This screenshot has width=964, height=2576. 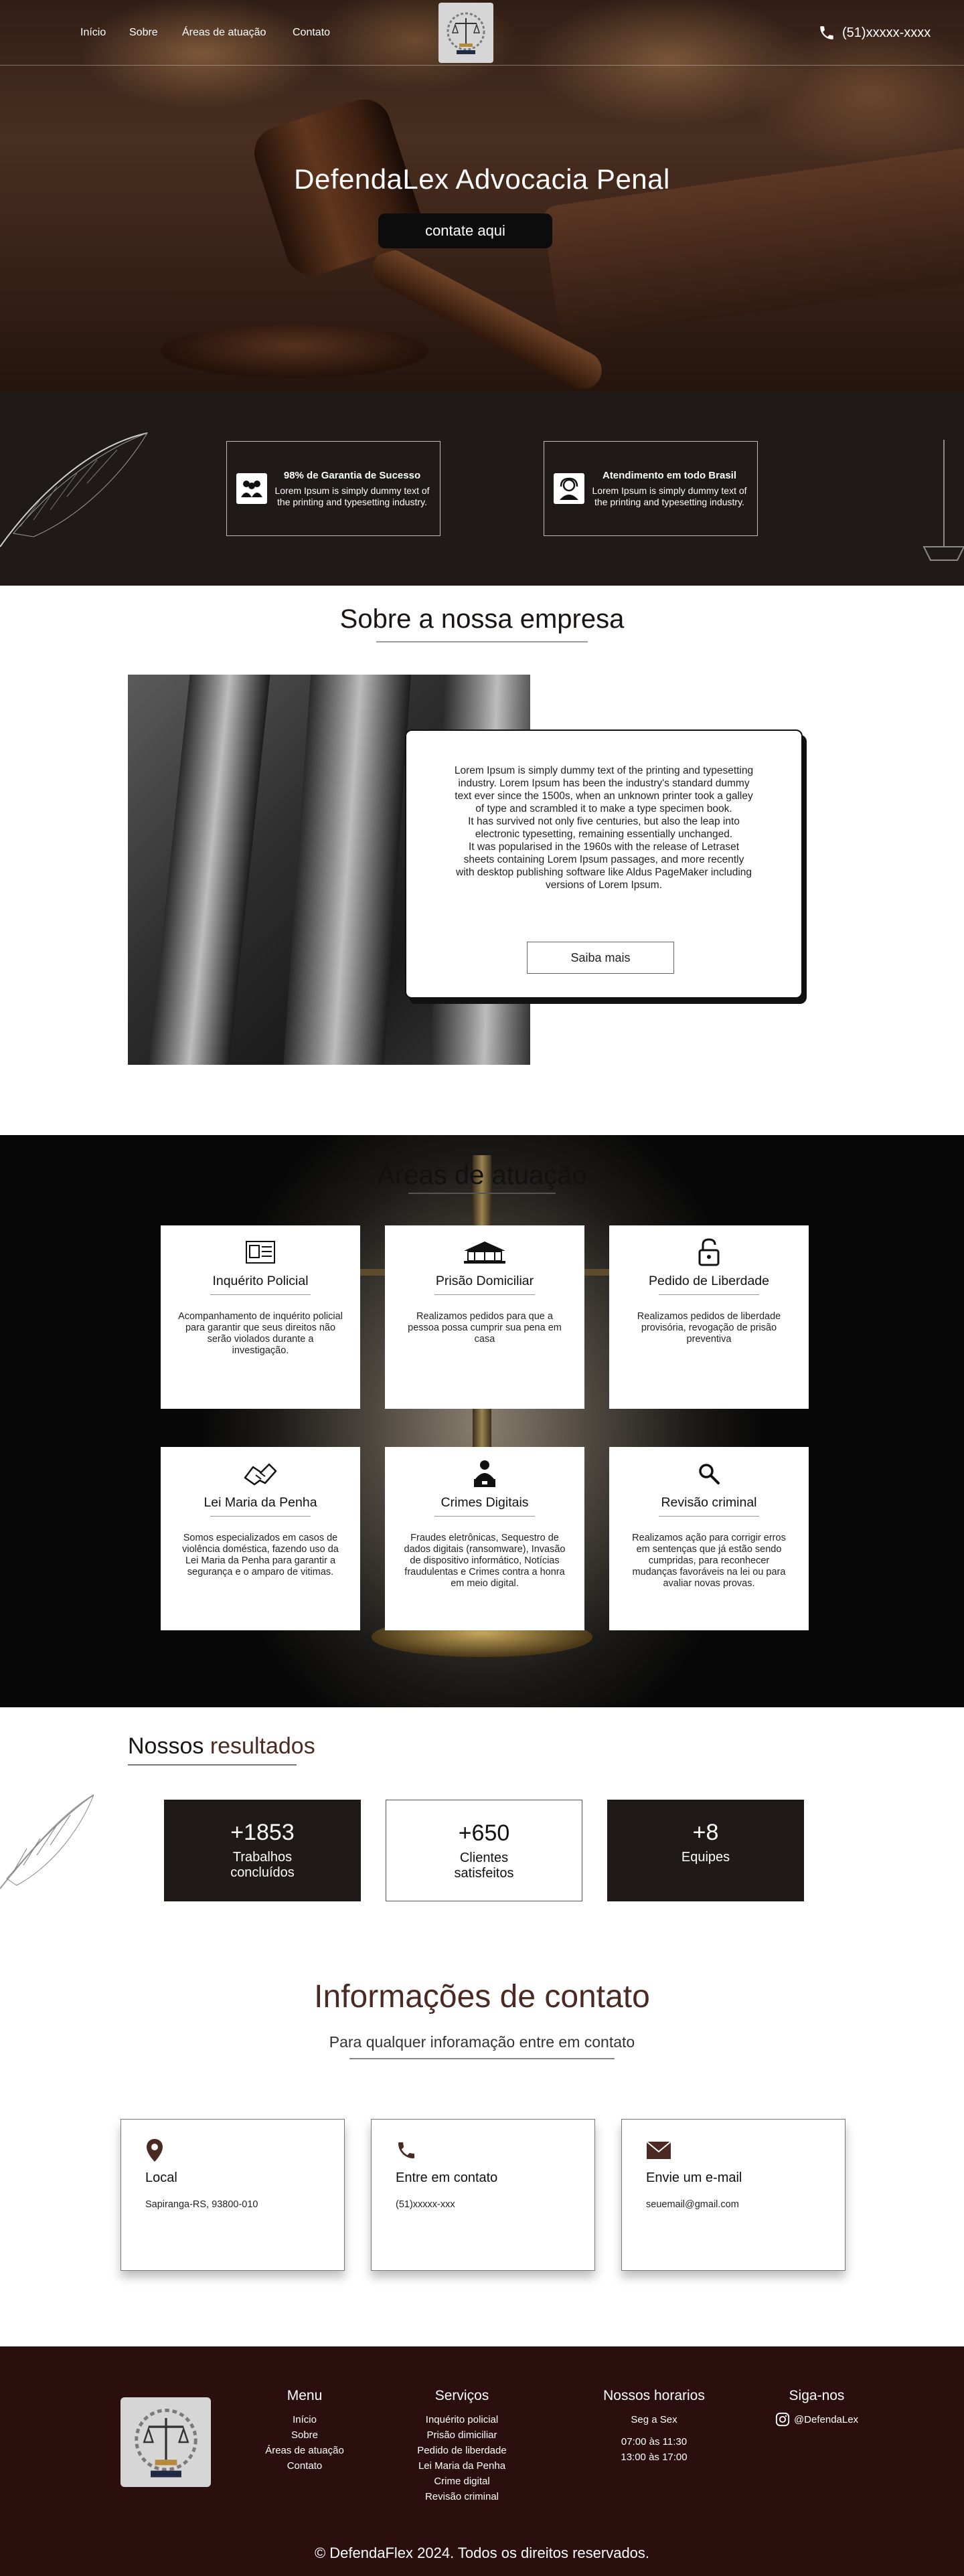 What do you see at coordinates (705, 1832) in the screenshot?
I see `stat-value: +8` at bounding box center [705, 1832].